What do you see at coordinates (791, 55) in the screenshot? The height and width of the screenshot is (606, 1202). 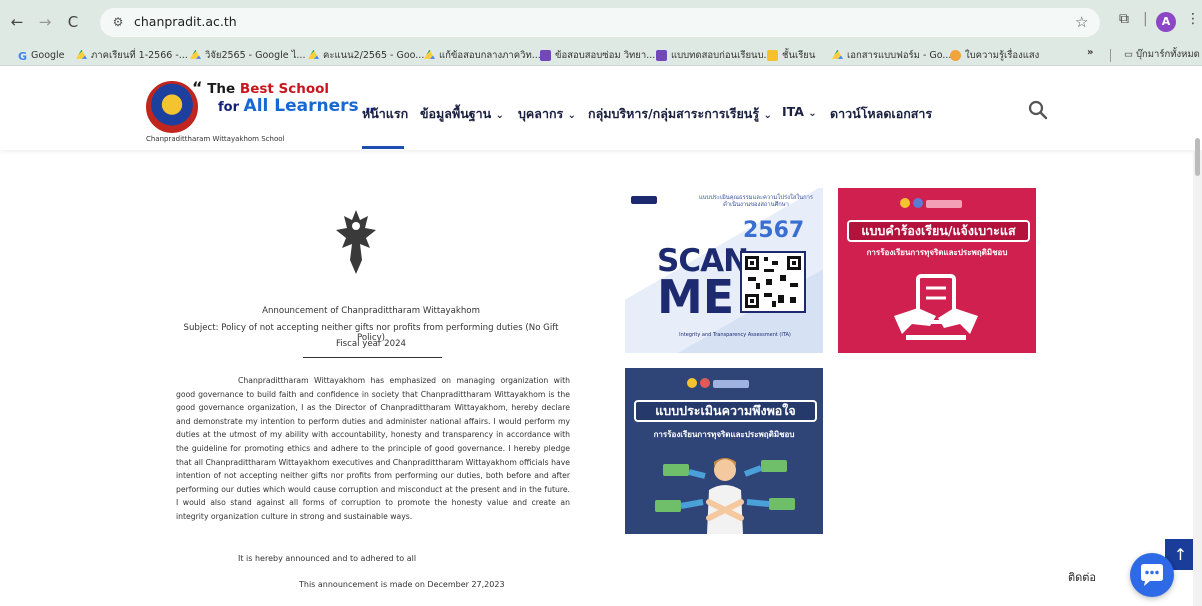 I see `bookmark-item: ชั้นเรียน` at bounding box center [791, 55].